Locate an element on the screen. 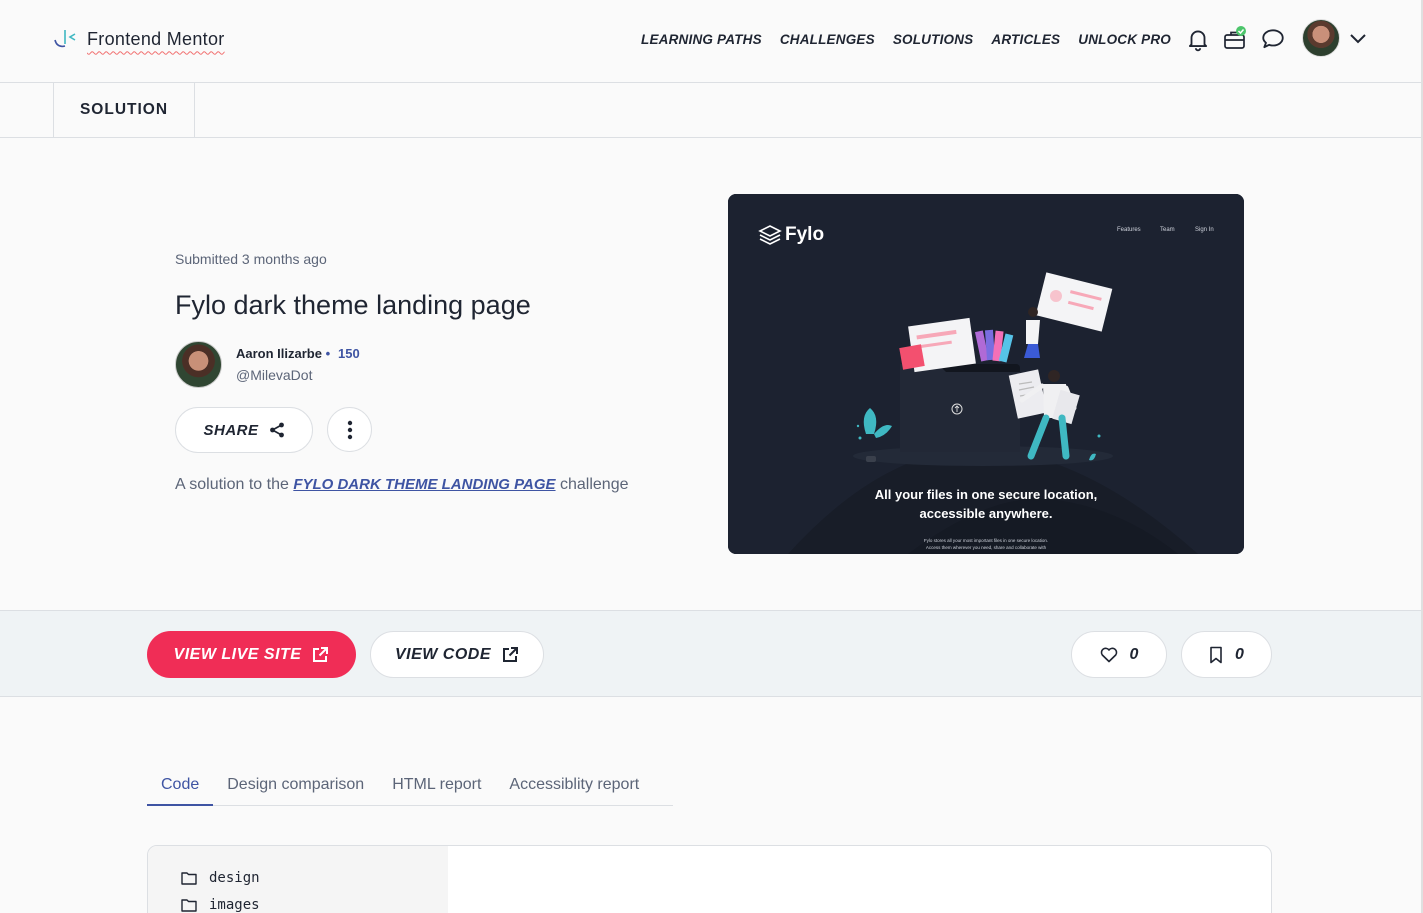 This screenshot has height=913, width=1423. bookmark-button: 0 is located at coordinates (1226, 654).